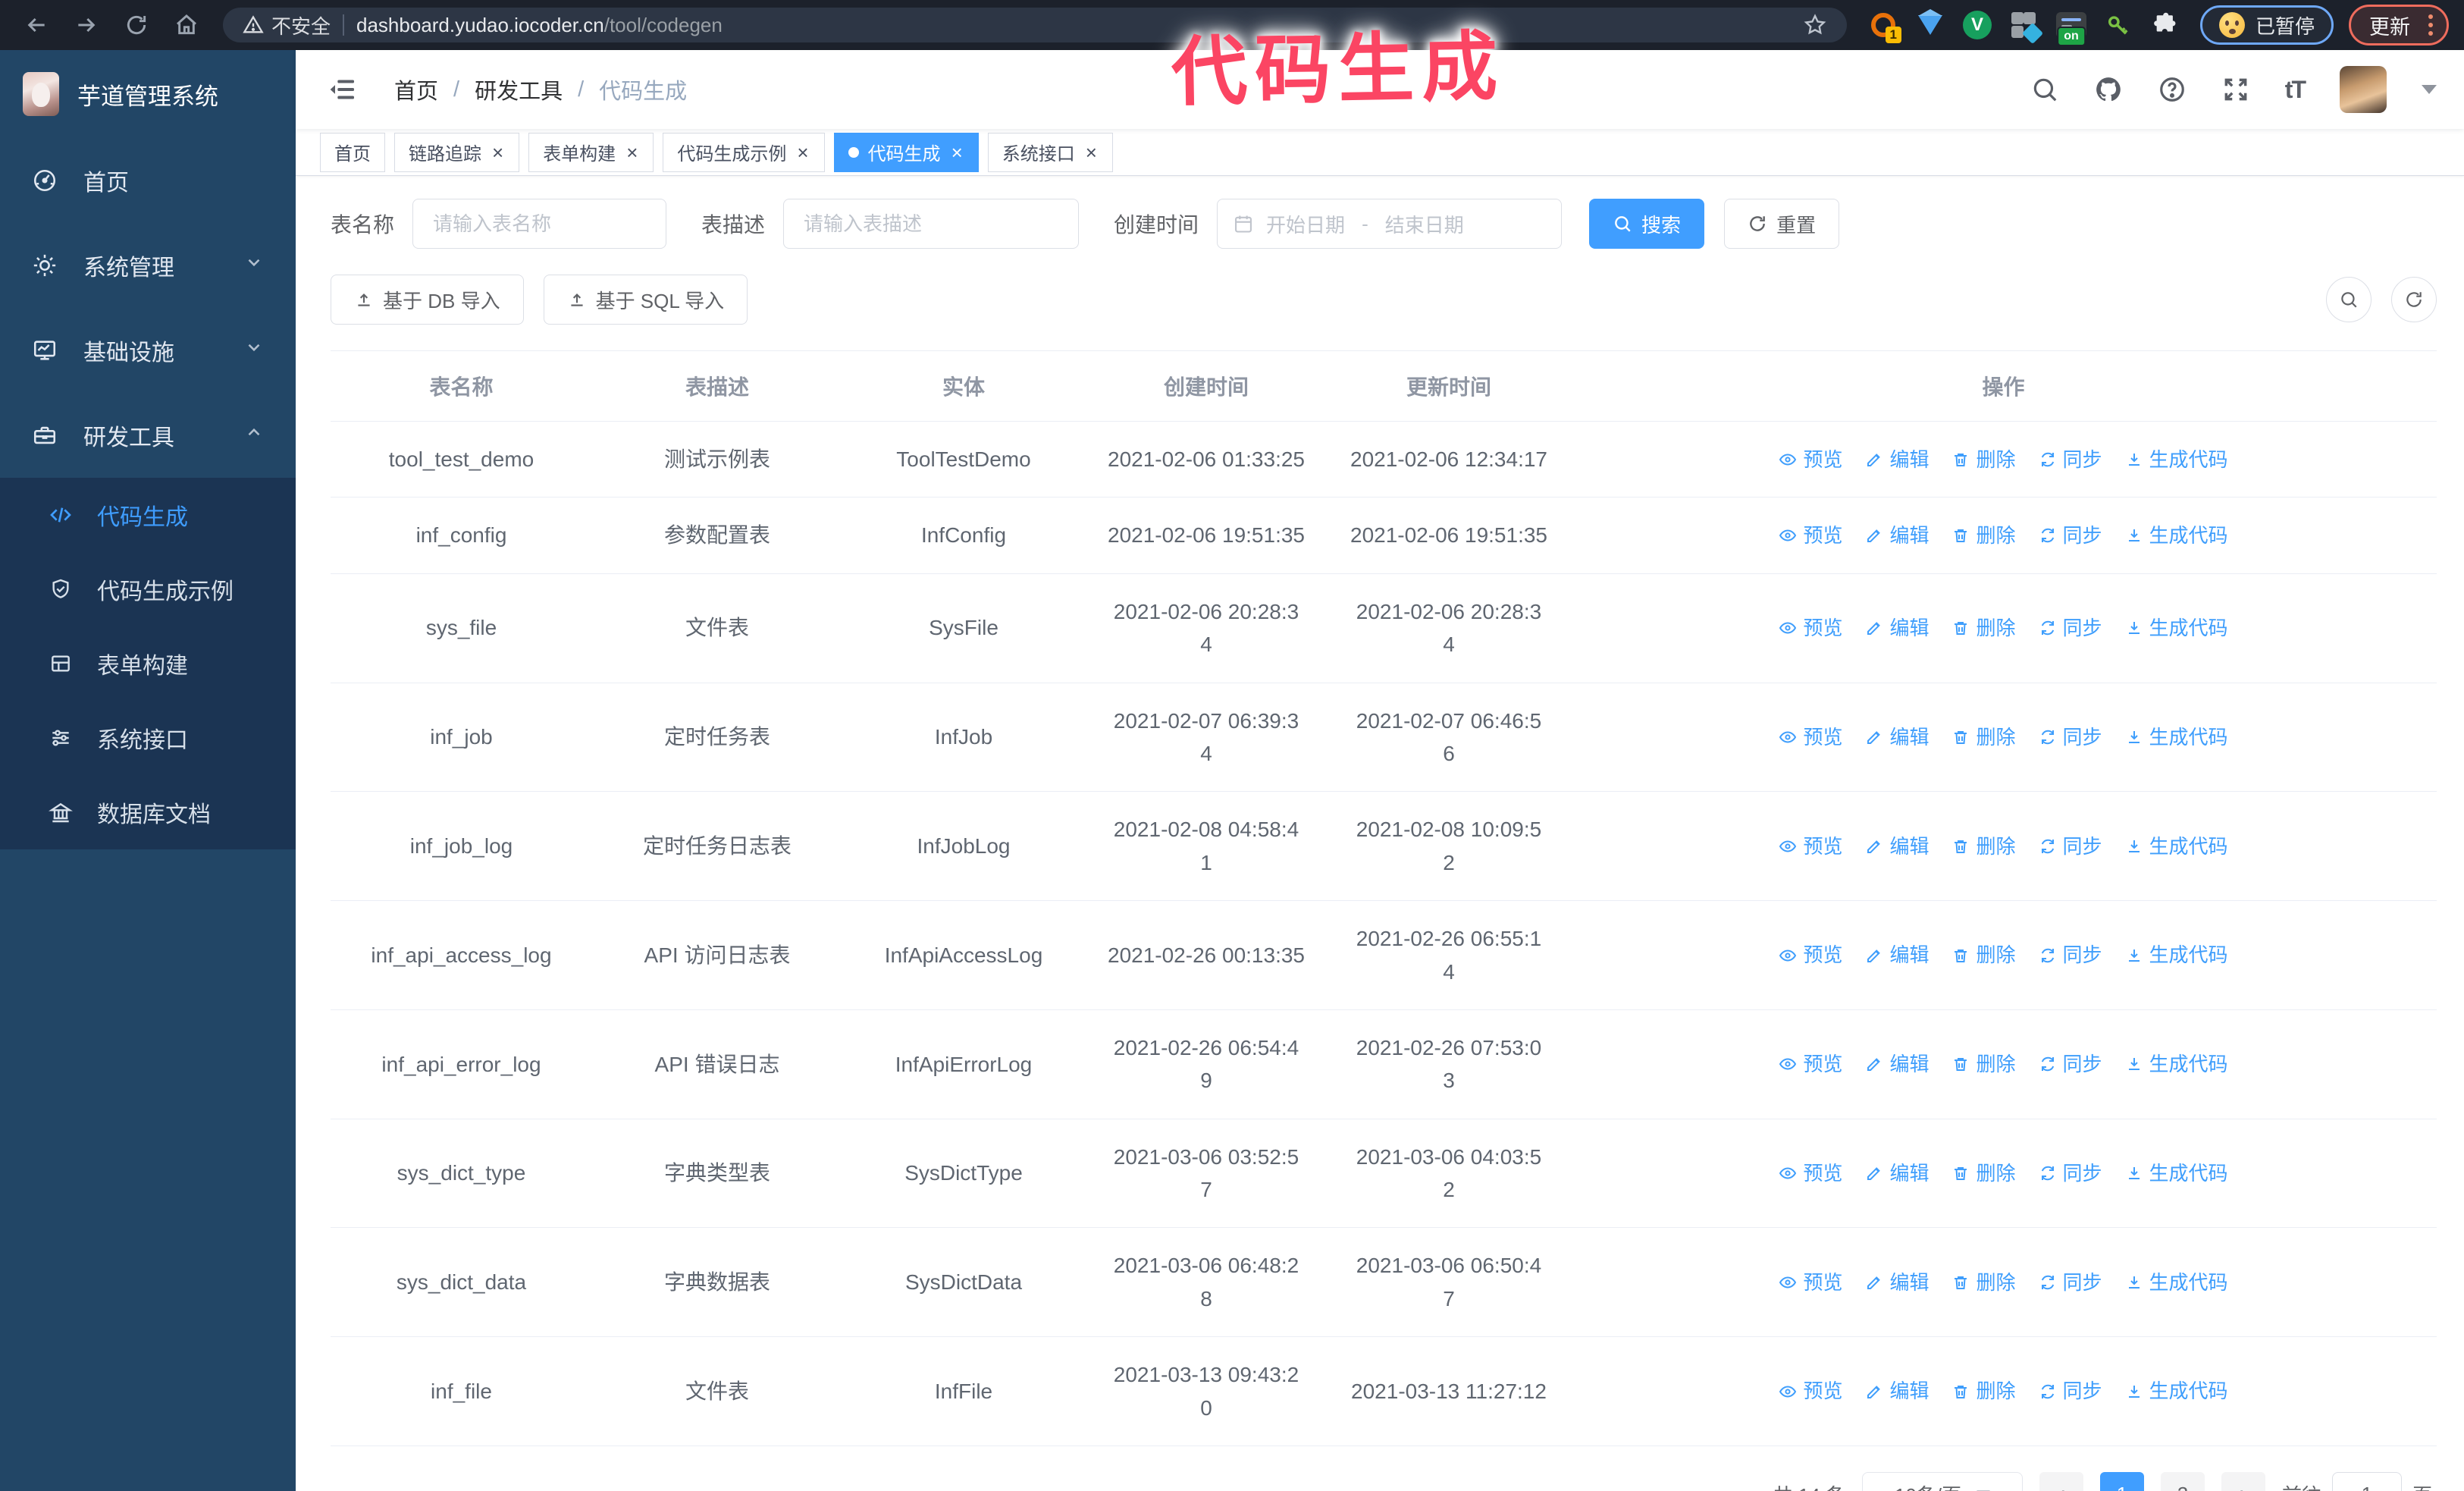  Describe the element at coordinates (2027, 27) in the screenshot. I see `squares-extension-icon` at that location.